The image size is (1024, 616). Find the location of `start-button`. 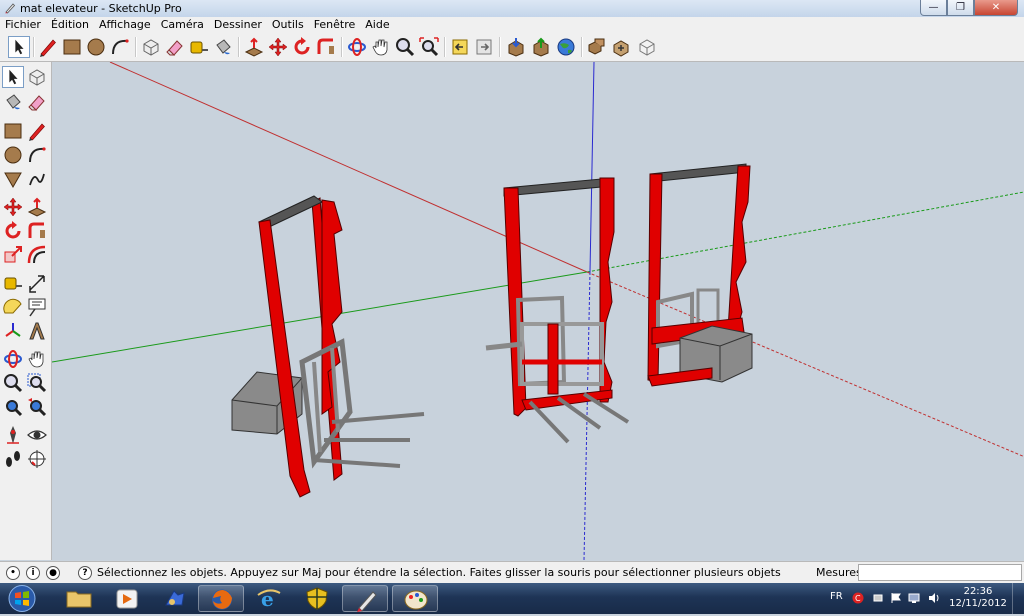

start-button is located at coordinates (22, 598).